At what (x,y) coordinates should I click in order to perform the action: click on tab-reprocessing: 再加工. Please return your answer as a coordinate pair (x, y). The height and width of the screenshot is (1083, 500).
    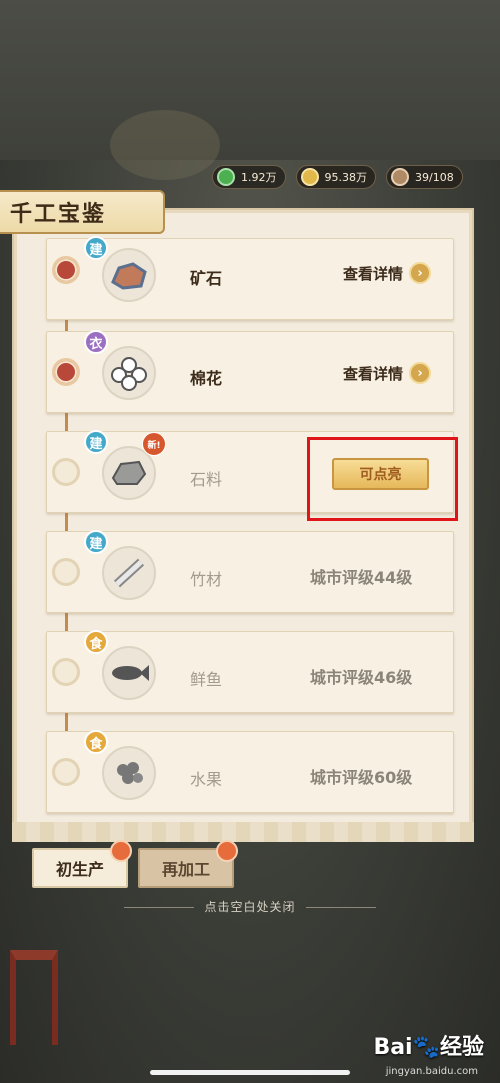
    Looking at the image, I should click on (188, 864).